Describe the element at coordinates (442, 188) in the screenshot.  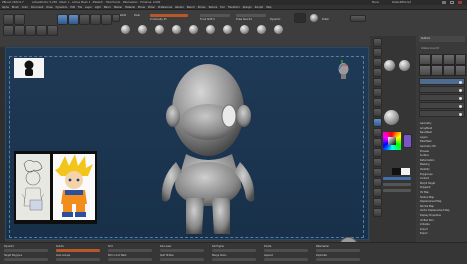
I see `tool-palette-row: Polypaint` at that location.